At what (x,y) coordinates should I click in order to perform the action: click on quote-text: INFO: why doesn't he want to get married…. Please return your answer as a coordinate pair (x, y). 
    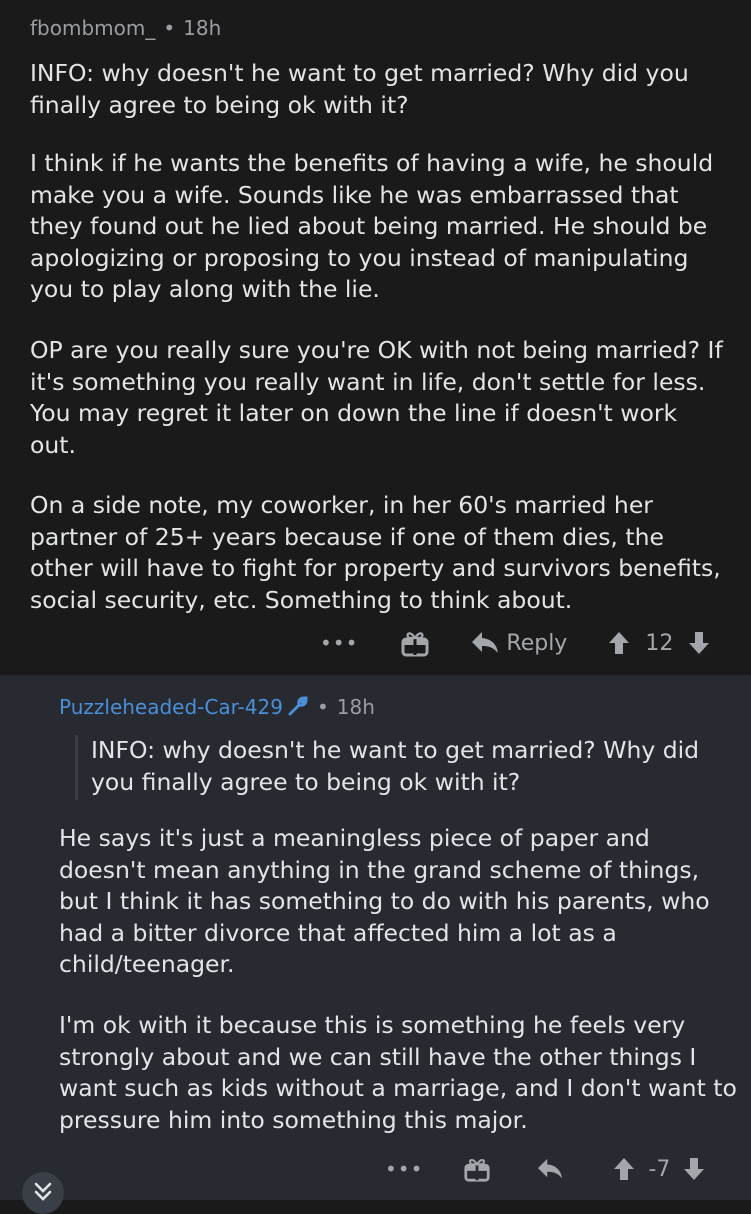
    Looking at the image, I should click on (395, 766).